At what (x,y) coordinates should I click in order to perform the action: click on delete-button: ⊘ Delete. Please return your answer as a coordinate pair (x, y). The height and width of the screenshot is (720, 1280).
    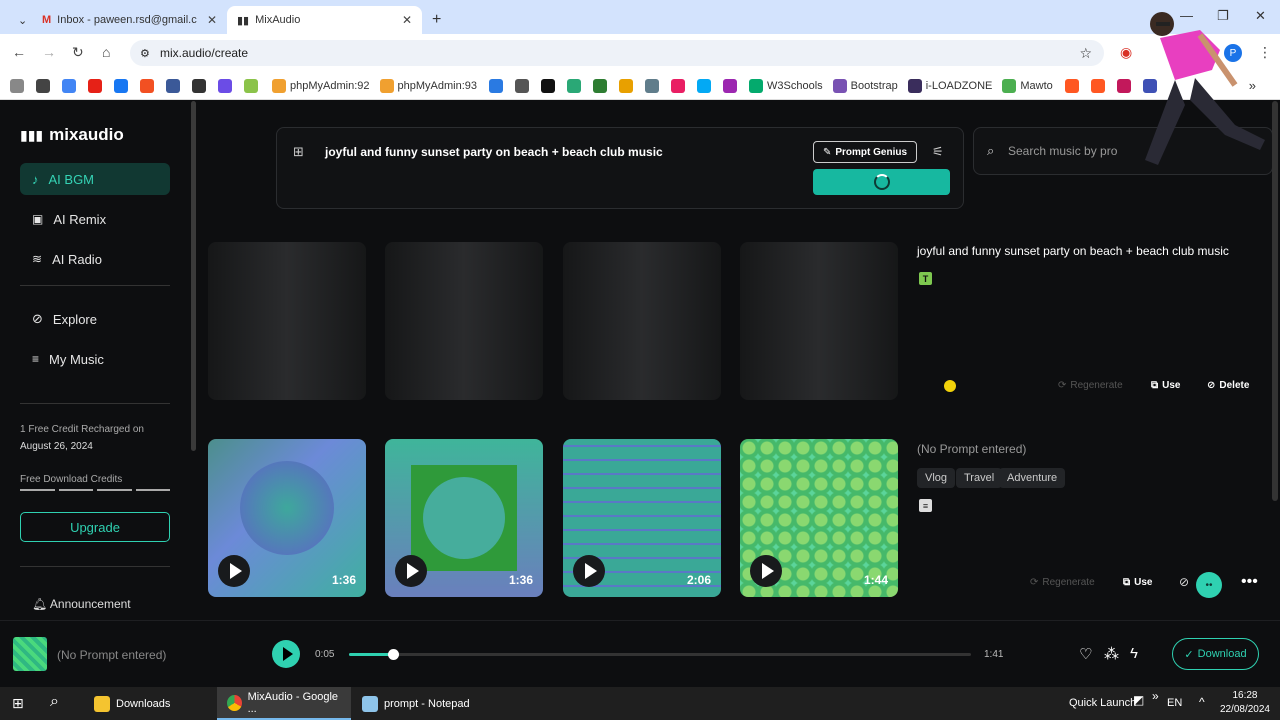
    Looking at the image, I should click on (1228, 385).